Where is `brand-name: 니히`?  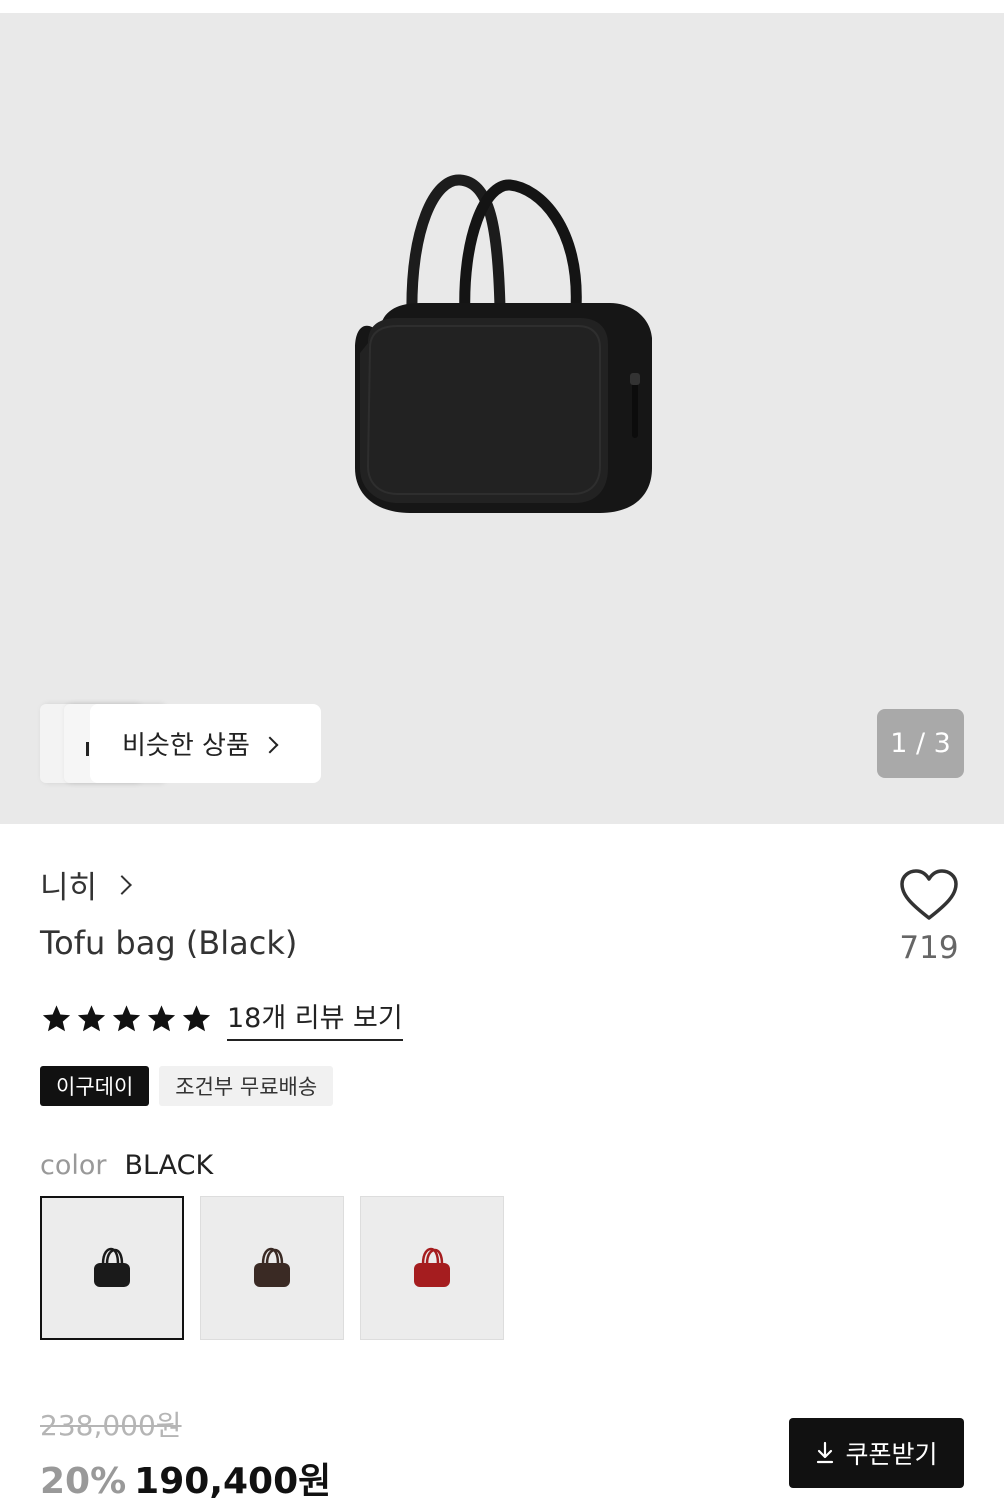
brand-name: 니히 is located at coordinates (69, 888).